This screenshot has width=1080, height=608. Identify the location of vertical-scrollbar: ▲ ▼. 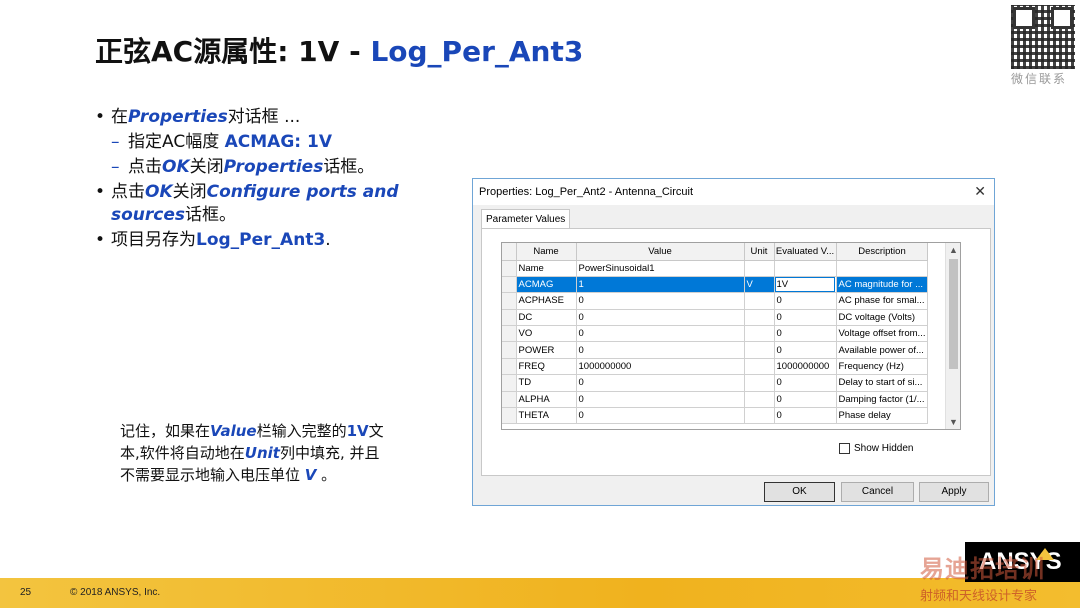
(952, 336).